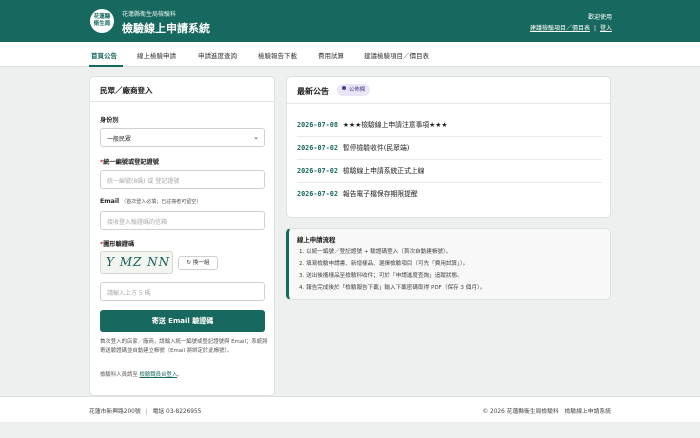 The width and height of the screenshot is (700, 438). What do you see at coordinates (396, 55) in the screenshot?
I see `nav-price-list: 建議檢驗項目／價目表` at bounding box center [396, 55].